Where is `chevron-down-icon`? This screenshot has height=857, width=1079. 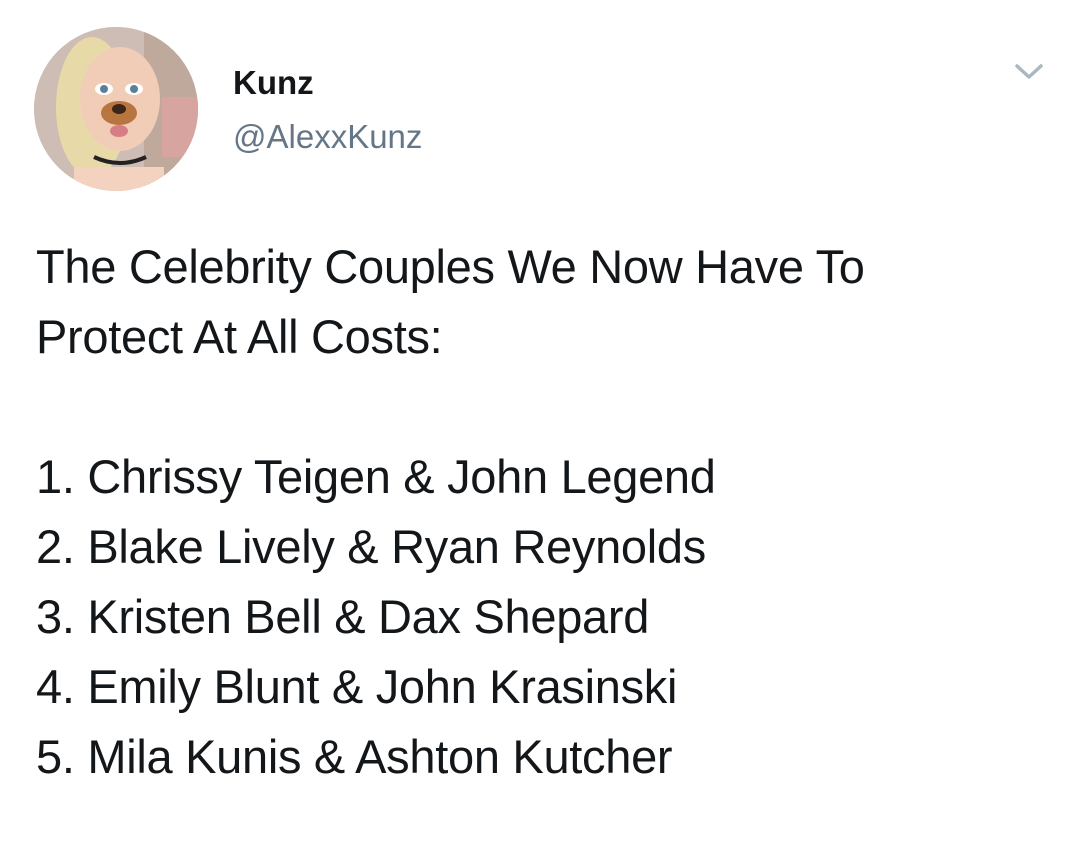
chevron-down-icon is located at coordinates (1029, 71).